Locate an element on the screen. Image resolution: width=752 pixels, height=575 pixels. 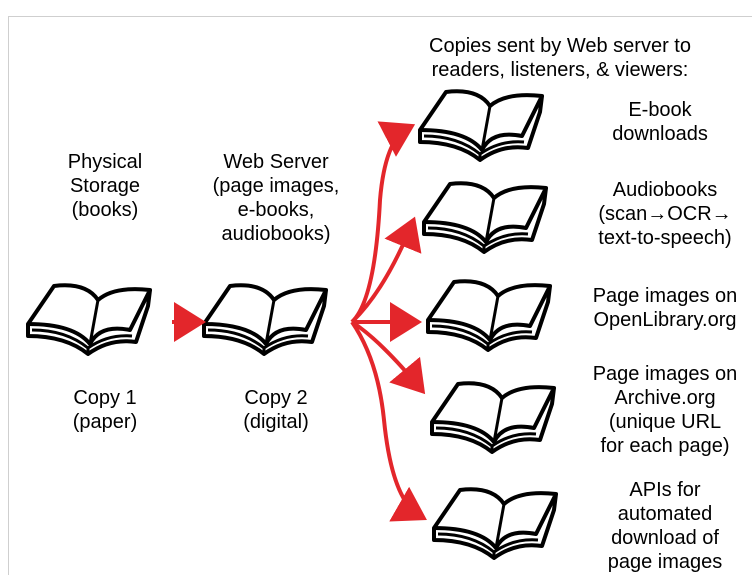
output-openlibrary: Page images on OpenLibrary.org is located at coordinates (665, 308).